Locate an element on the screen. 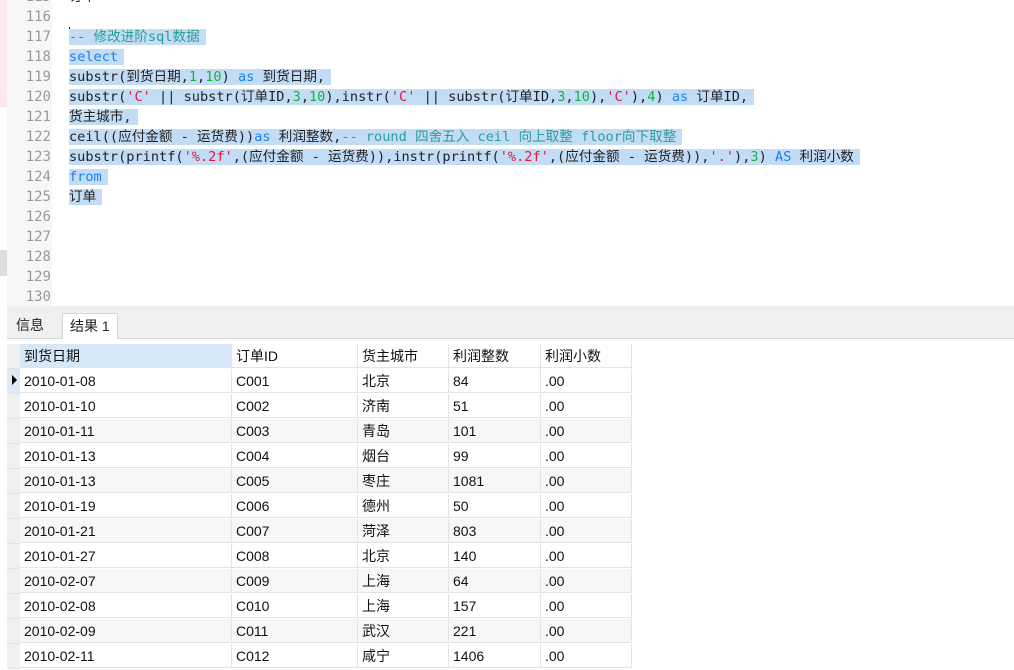 The image size is (1014, 670). table-cell: C002 is located at coordinates (295, 406).